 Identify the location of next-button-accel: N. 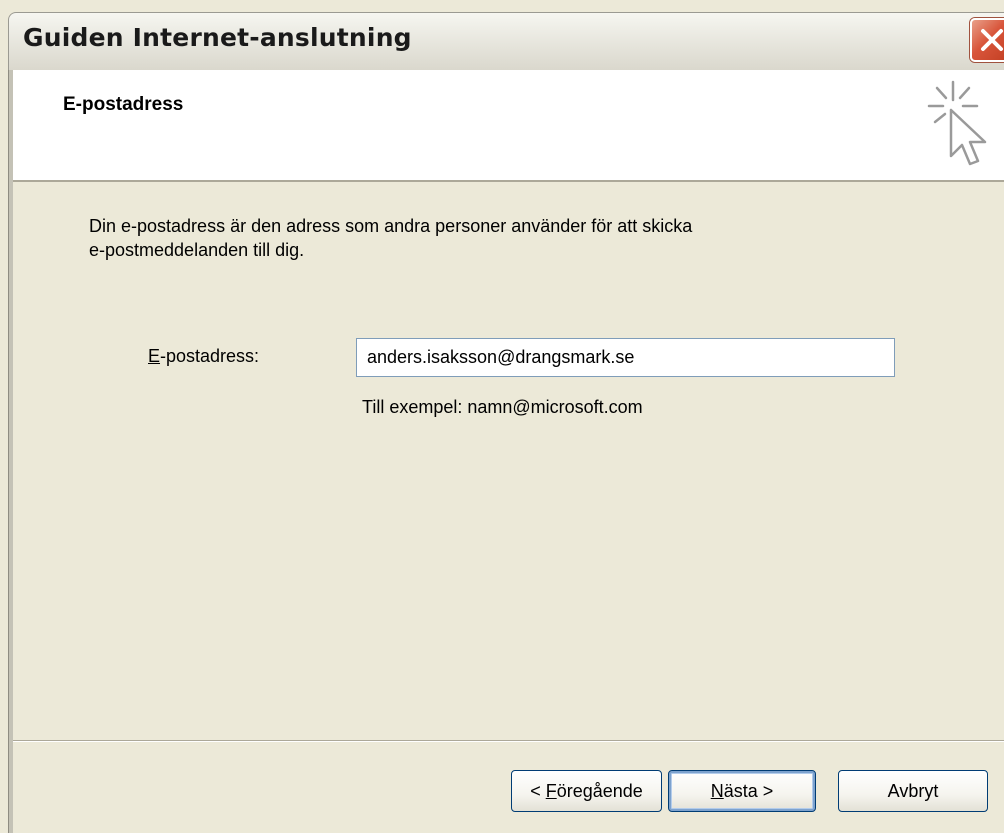
(717, 791).